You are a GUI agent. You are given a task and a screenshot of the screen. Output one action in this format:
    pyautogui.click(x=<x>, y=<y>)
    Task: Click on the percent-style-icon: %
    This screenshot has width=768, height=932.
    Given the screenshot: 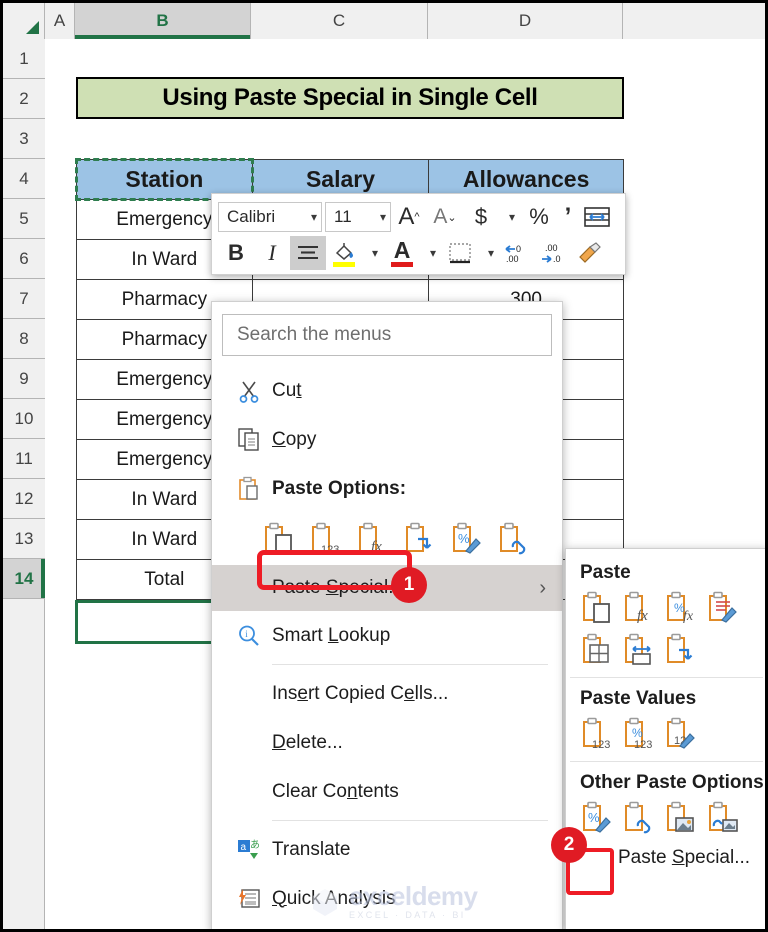 What is the action you would take?
    pyautogui.click(x=539, y=217)
    